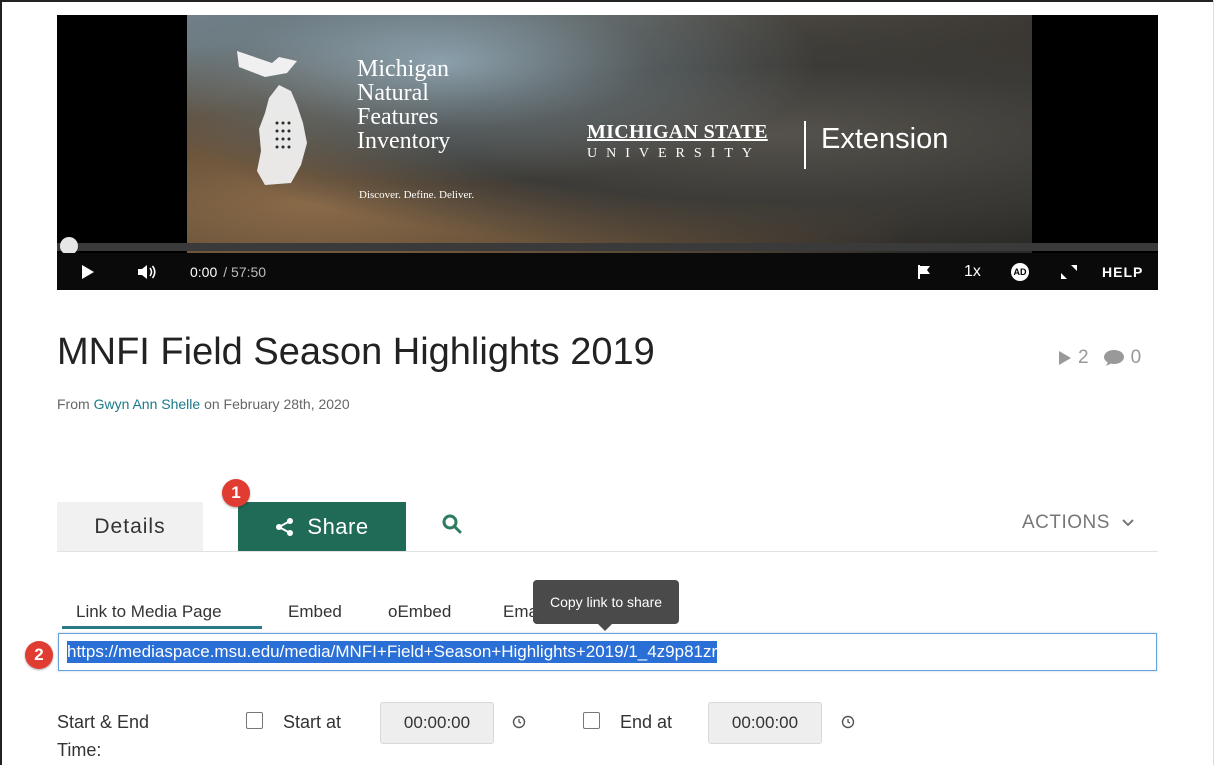  Describe the element at coordinates (606, 602) in the screenshot. I see `copy-link-tooltip: Copy link to share` at that location.